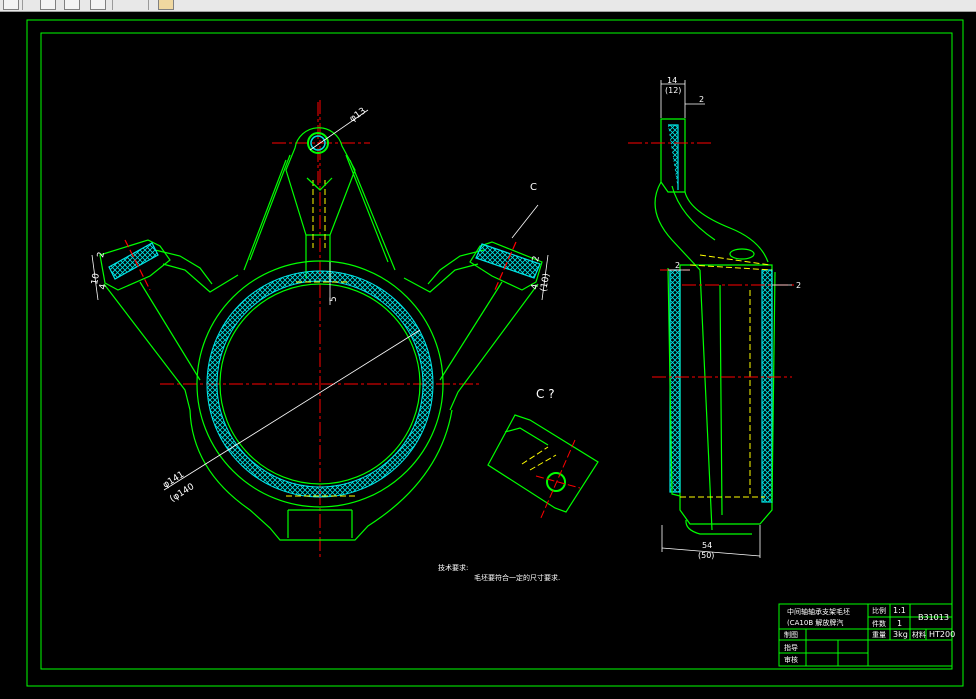  Describe the element at coordinates (358, 115) in the screenshot. I see `dim-hole-diameter: φ13` at that location.